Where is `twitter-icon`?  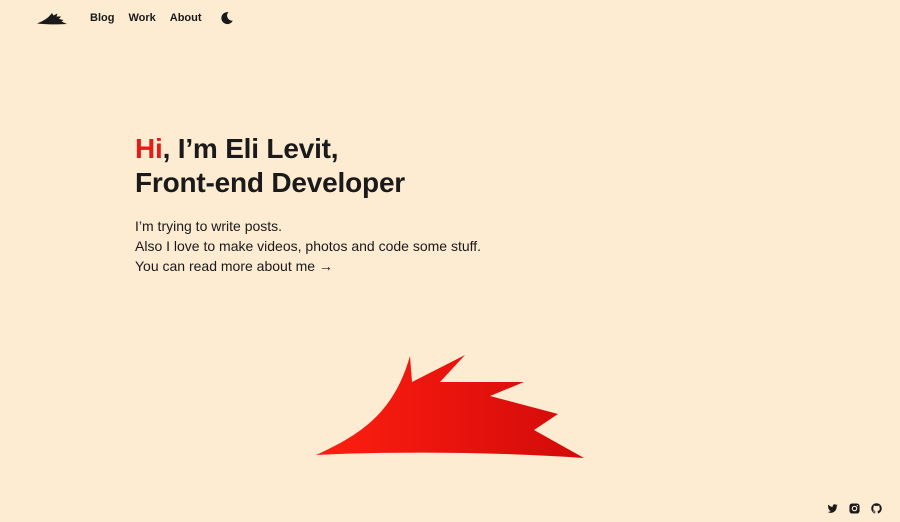 twitter-icon is located at coordinates (832, 508).